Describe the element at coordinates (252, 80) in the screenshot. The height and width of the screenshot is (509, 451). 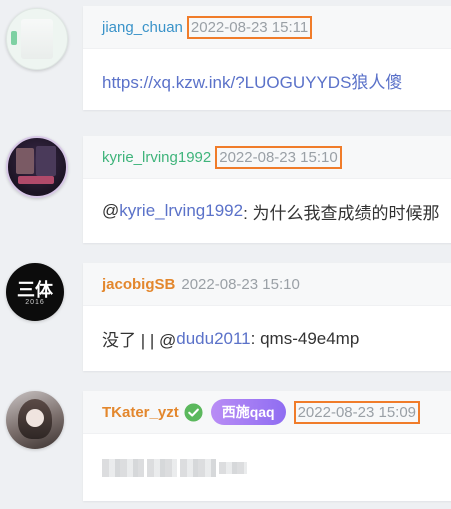
I see `comment-link: https://xq.kzw.ink/?LUOGUYYDS狼人傻` at that location.